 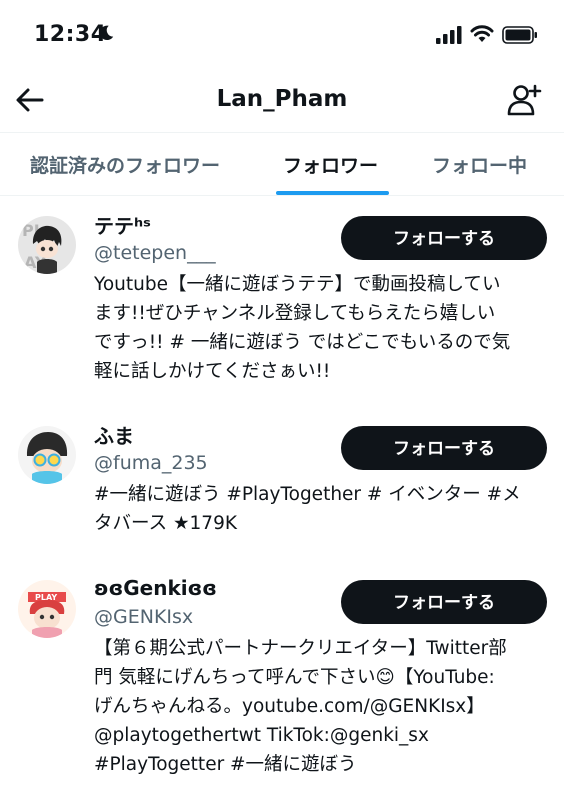 I want to click on user-display-name: ふま, so click(x=114, y=434).